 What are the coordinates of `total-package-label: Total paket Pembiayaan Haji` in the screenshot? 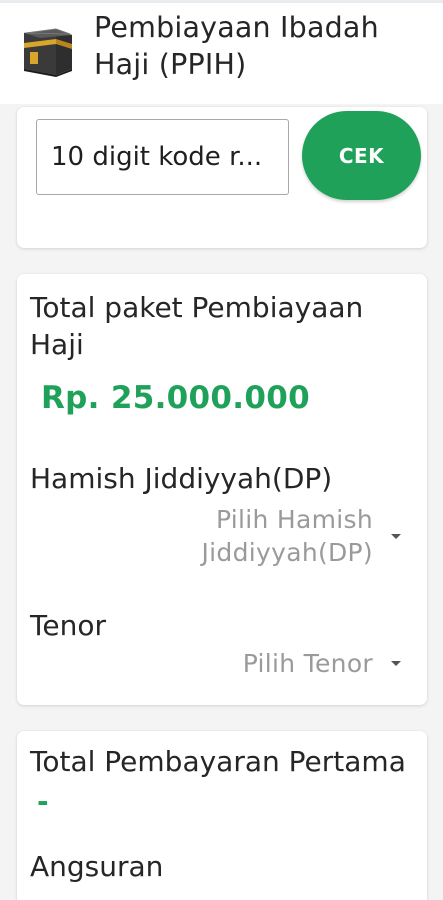 It's located at (197, 326).